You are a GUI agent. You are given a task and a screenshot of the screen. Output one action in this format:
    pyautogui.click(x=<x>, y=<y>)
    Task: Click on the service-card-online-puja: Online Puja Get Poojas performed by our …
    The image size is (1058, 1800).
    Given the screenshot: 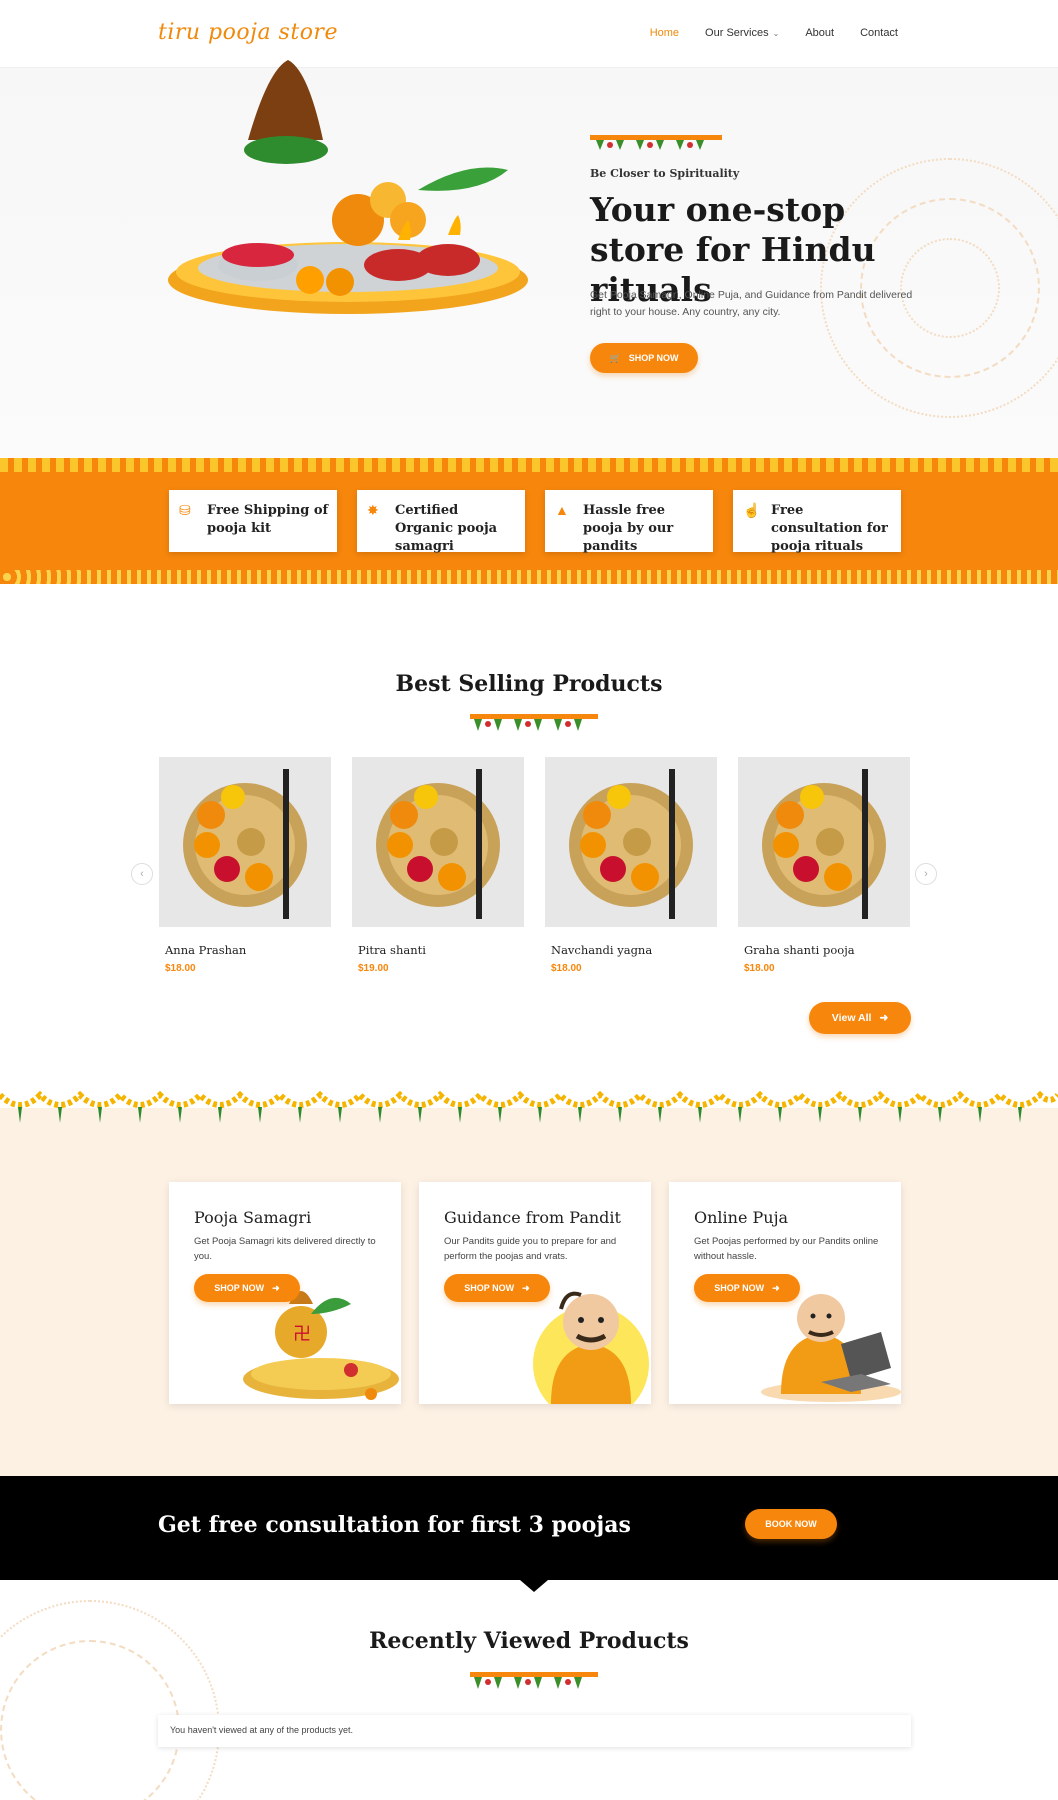 What is the action you would take?
    pyautogui.click(x=785, y=1293)
    